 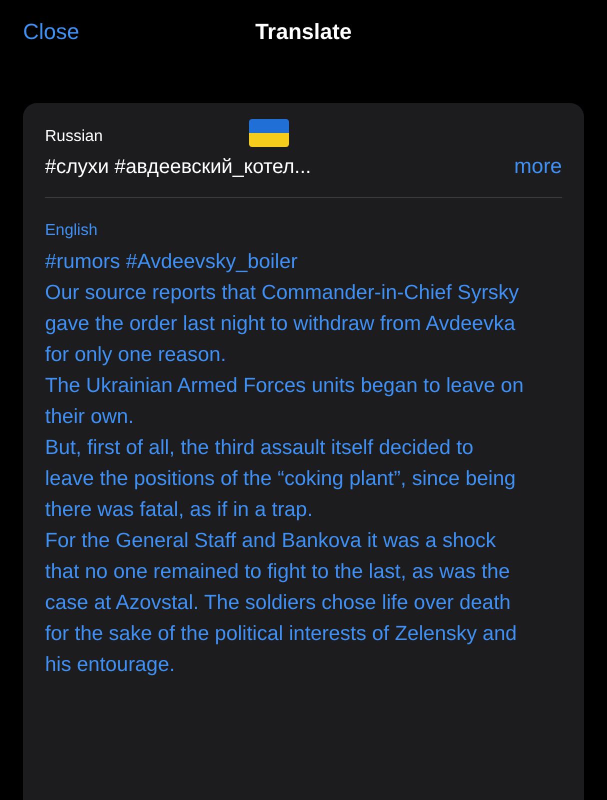 I want to click on flag-icon, so click(x=269, y=133).